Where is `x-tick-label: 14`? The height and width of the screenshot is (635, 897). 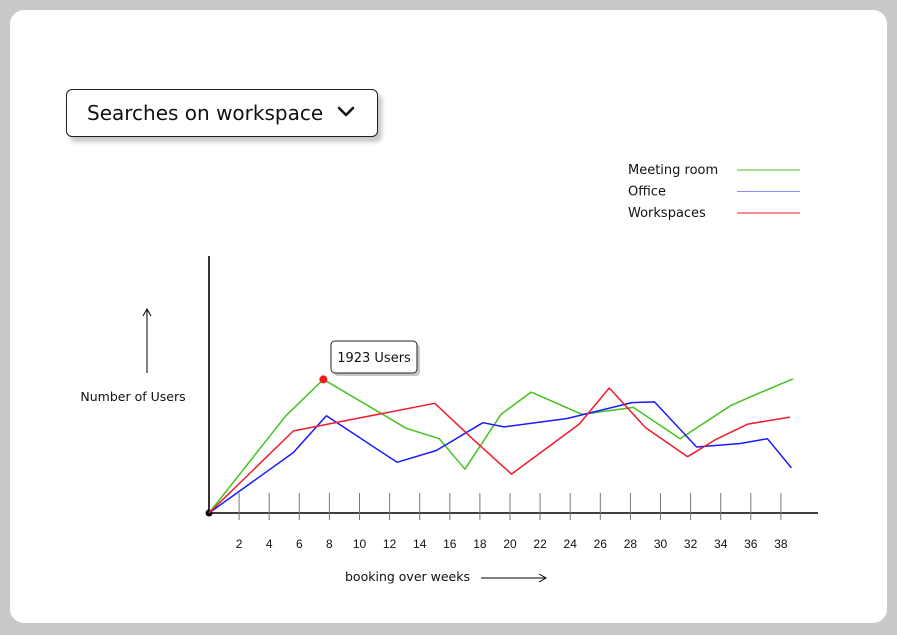 x-tick-label: 14 is located at coordinates (420, 544).